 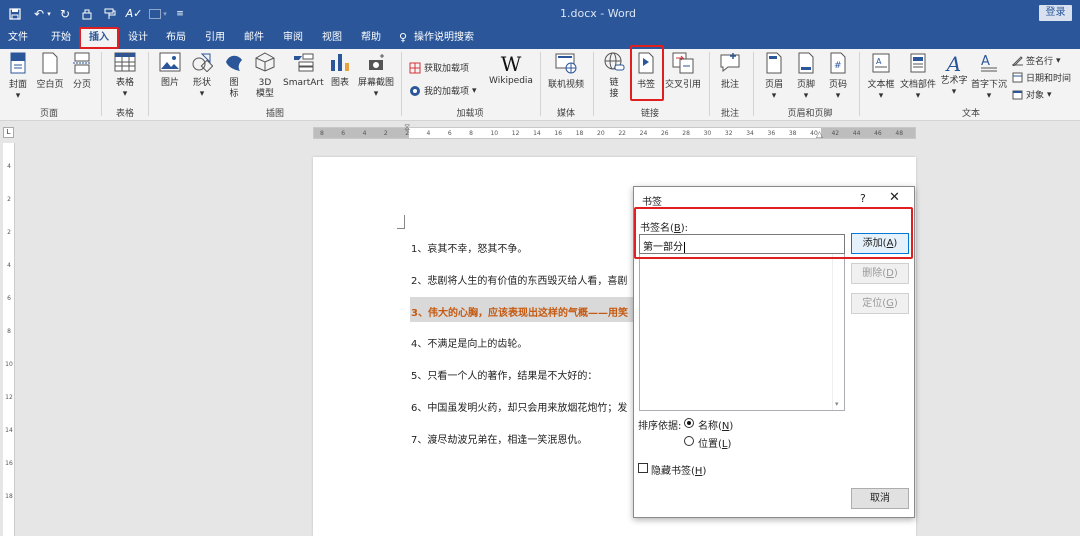 I want to click on doc-line-3: 3、伟大的心胸，应该表现出这样的气概——用笑, so click(x=522, y=311).